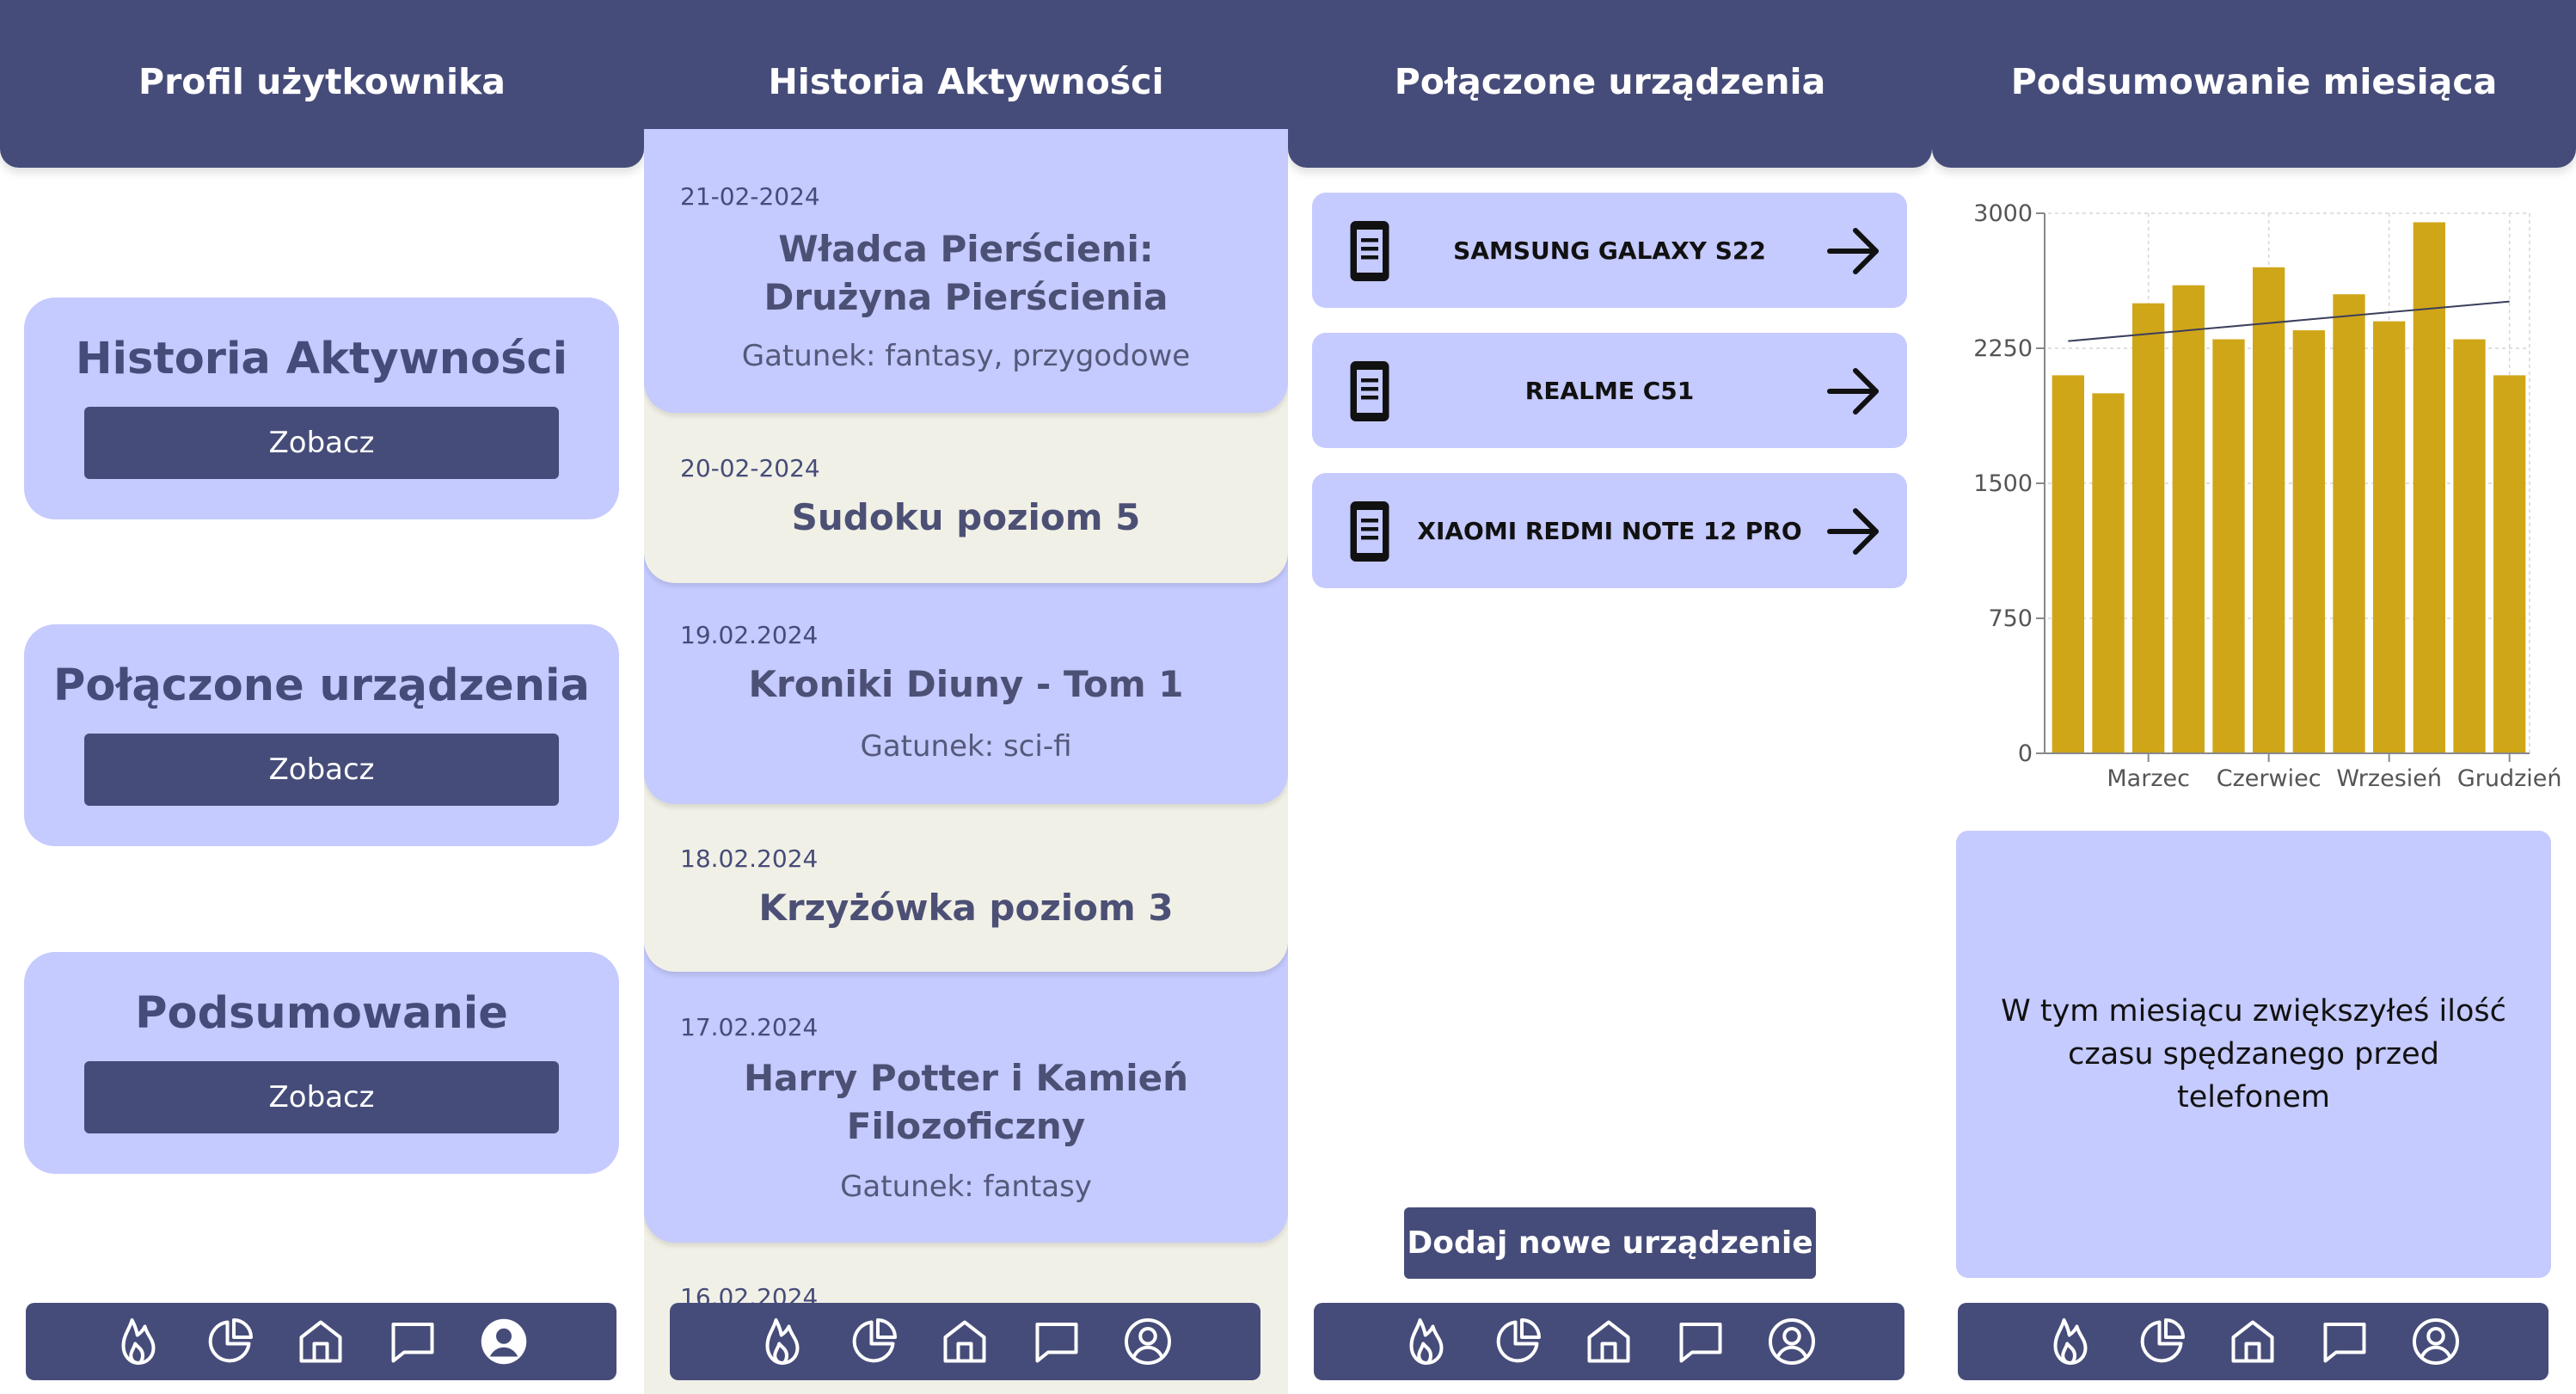 Image resolution: width=2576 pixels, height=1394 pixels. What do you see at coordinates (966, 746) in the screenshot?
I see `activity-genre: Gatunek: sci-fi` at bounding box center [966, 746].